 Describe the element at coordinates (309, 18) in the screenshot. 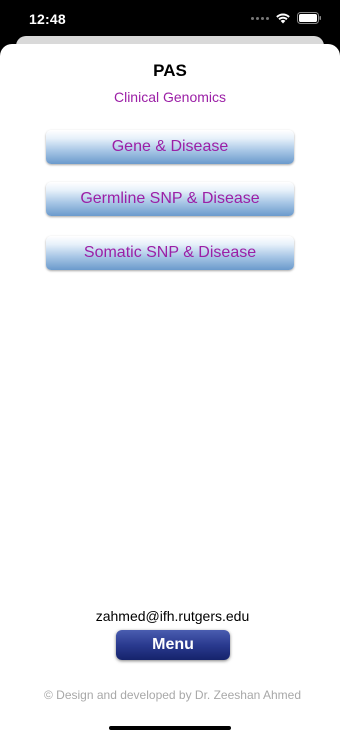

I see `battery-icon` at that location.